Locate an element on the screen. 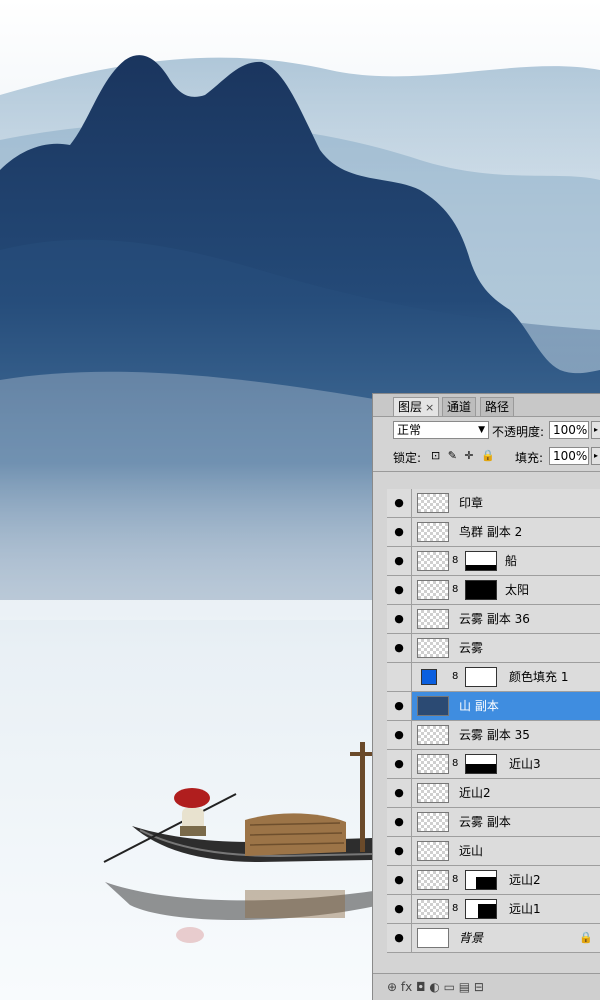  layer-name: 云雾 副本 36 is located at coordinates (494, 619).